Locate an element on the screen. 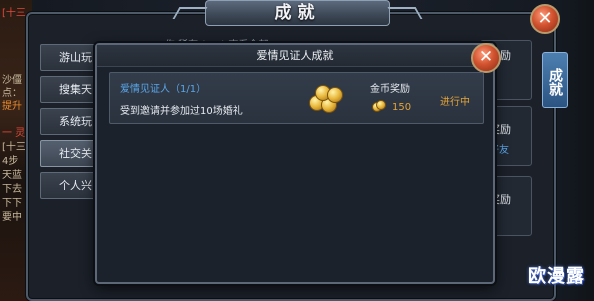  chat-line: 下下 is located at coordinates (12, 203).